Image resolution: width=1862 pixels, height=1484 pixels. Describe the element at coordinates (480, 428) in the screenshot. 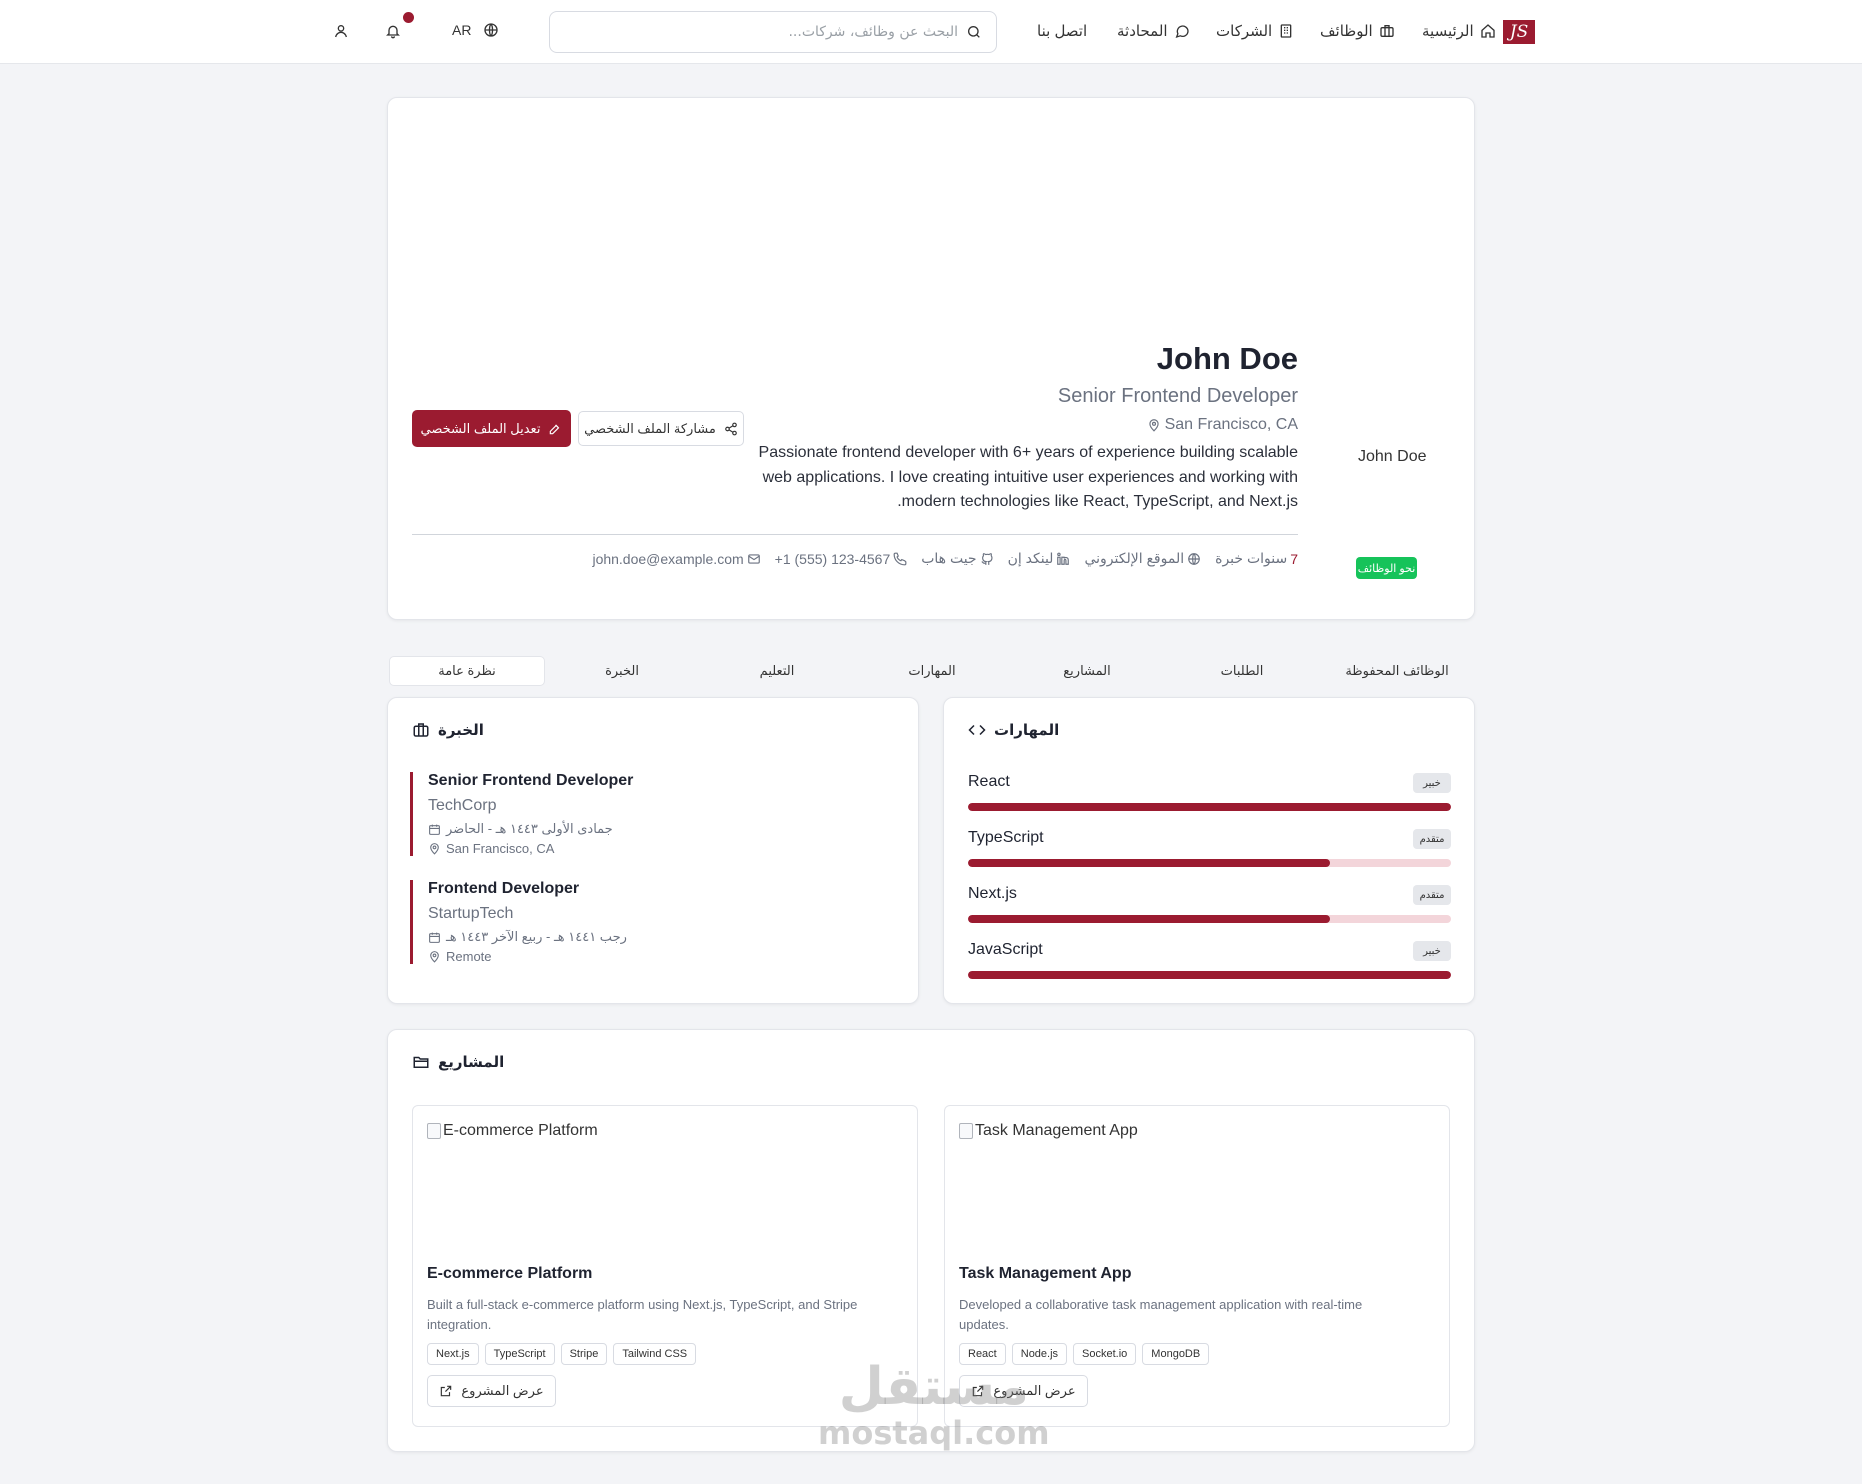

I see `edit-profile-label: تعديل الملف الشخصي` at that location.